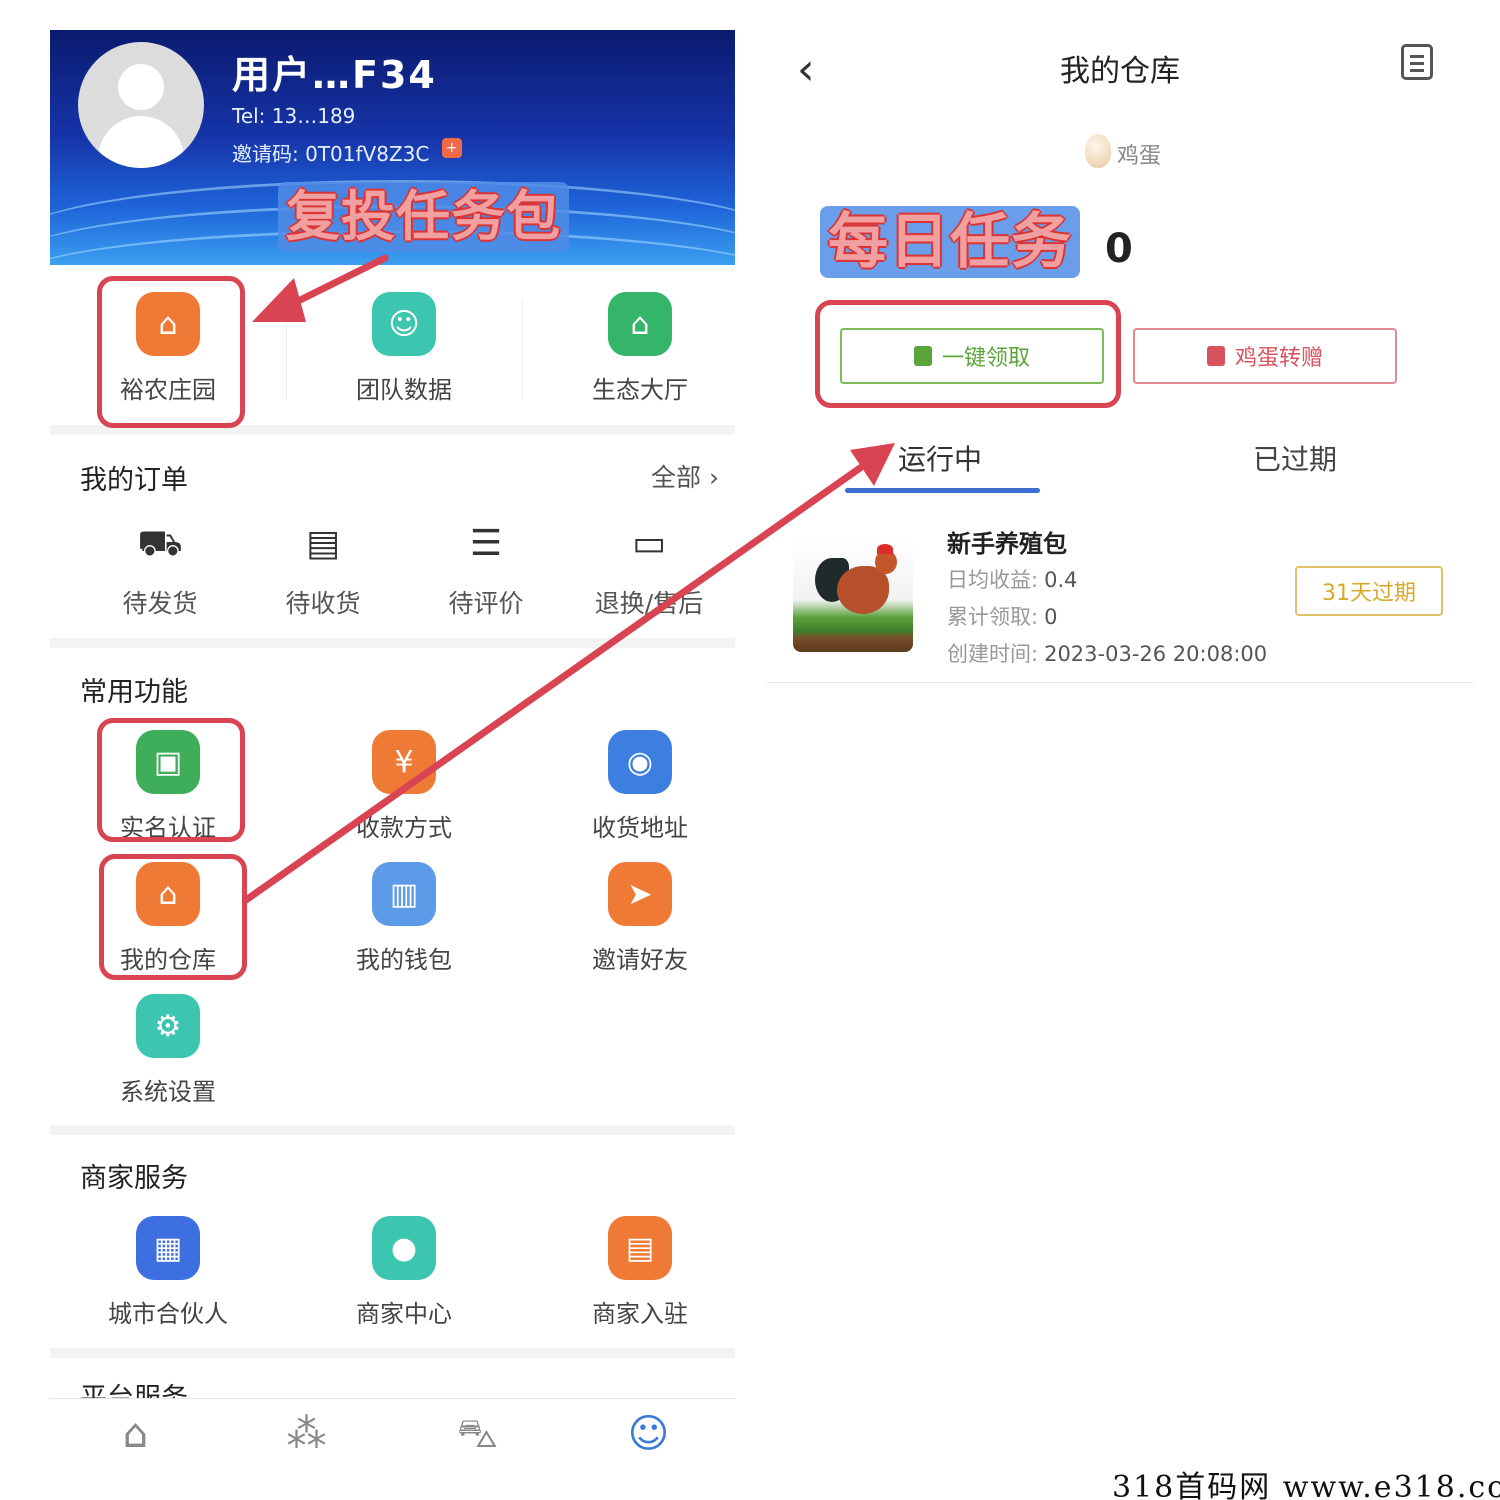 This screenshot has width=1500, height=1500. I want to click on page-title: 我的仓库, so click(1120, 71).